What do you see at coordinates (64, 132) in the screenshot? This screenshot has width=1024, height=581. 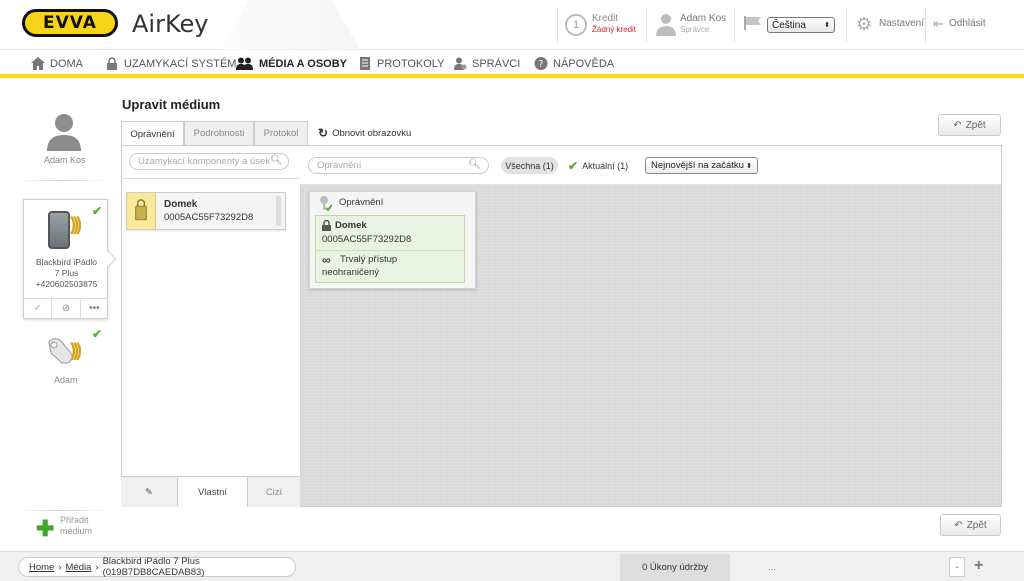 I see `person-avatar-icon` at bounding box center [64, 132].